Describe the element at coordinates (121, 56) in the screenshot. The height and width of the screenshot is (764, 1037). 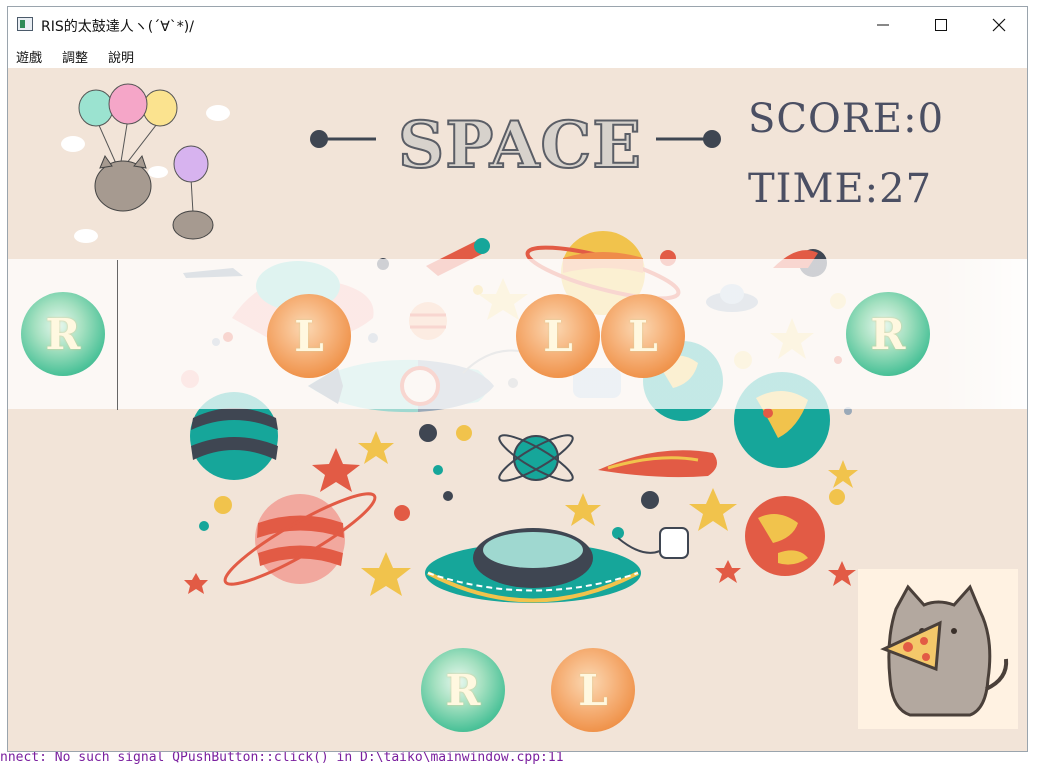
I see `menu-help: 說明` at that location.